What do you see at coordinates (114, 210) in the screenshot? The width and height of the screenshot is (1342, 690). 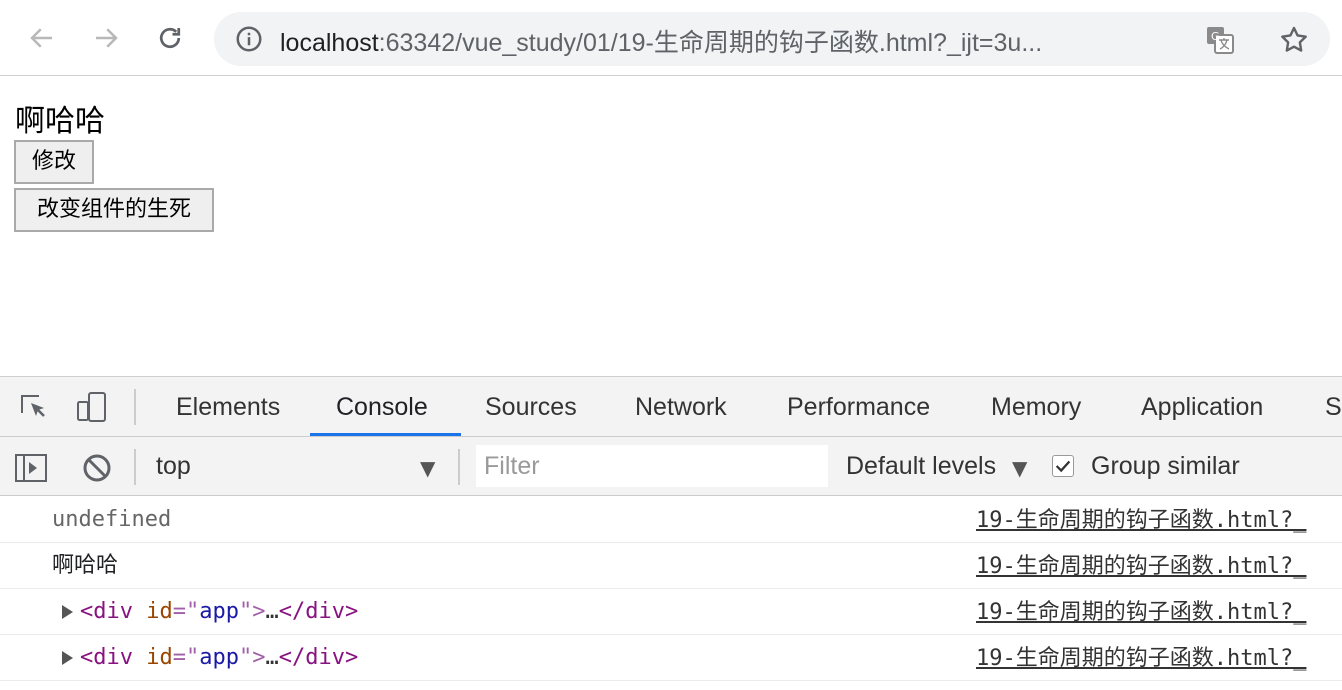 I see `toggle-life-button: 改变组件的生死` at bounding box center [114, 210].